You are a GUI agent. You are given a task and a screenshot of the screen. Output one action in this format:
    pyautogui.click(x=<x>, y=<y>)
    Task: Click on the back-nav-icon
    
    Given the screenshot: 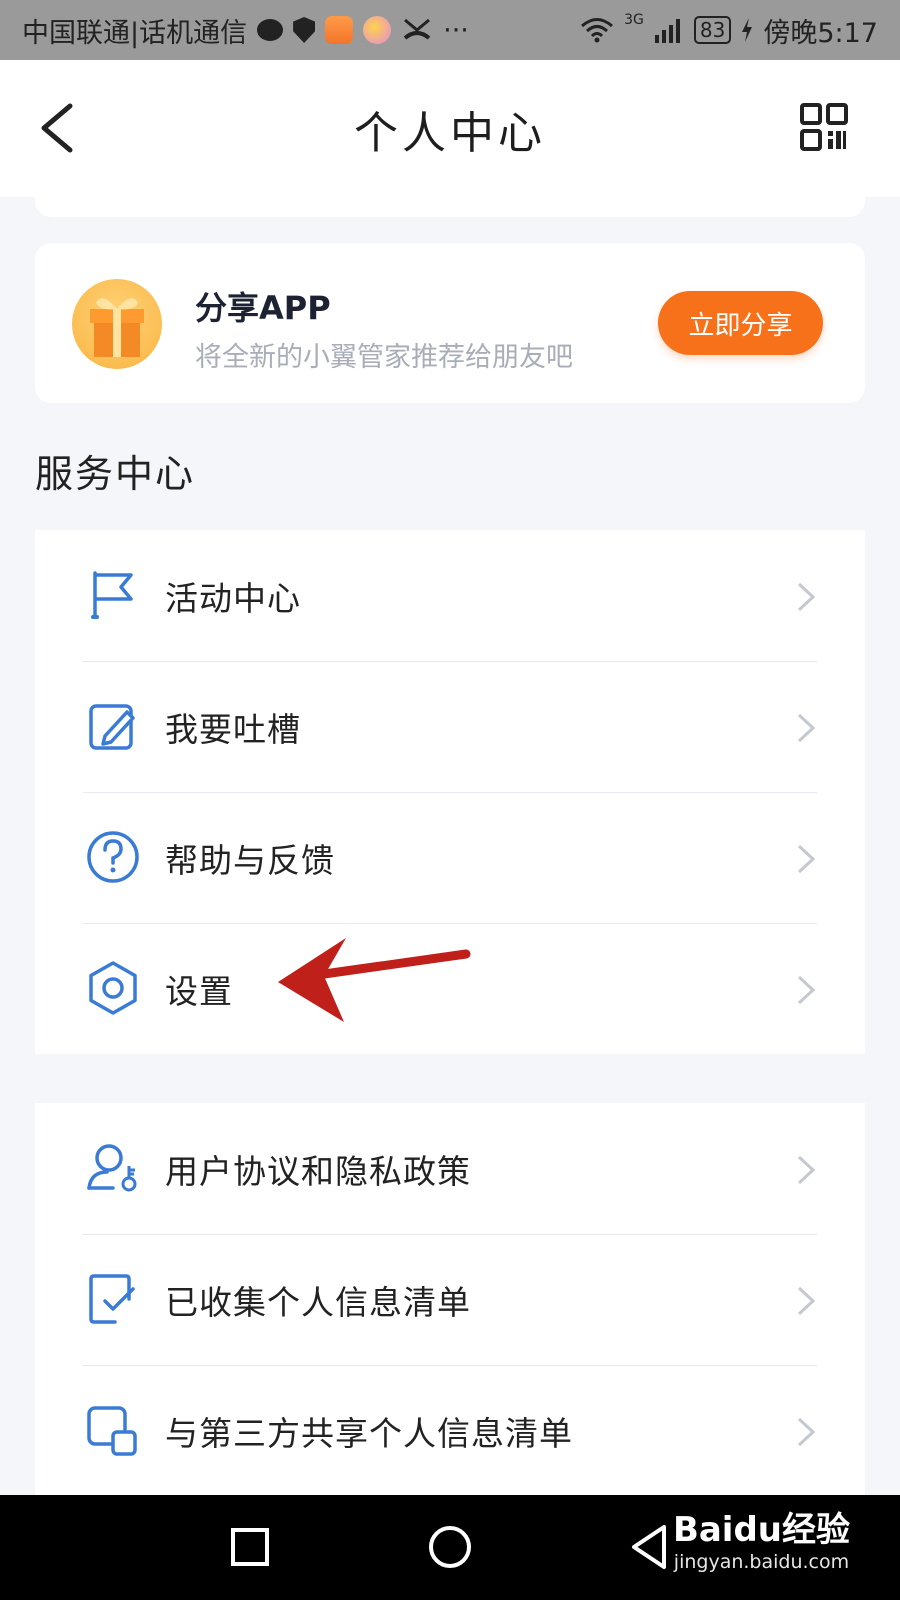 What is the action you would take?
    pyautogui.click(x=650, y=1547)
    